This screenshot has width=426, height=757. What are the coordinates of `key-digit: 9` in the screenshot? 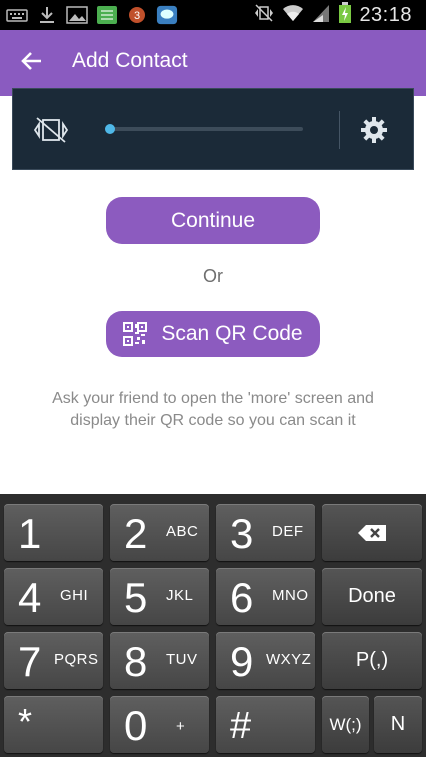 It's located at (242, 661).